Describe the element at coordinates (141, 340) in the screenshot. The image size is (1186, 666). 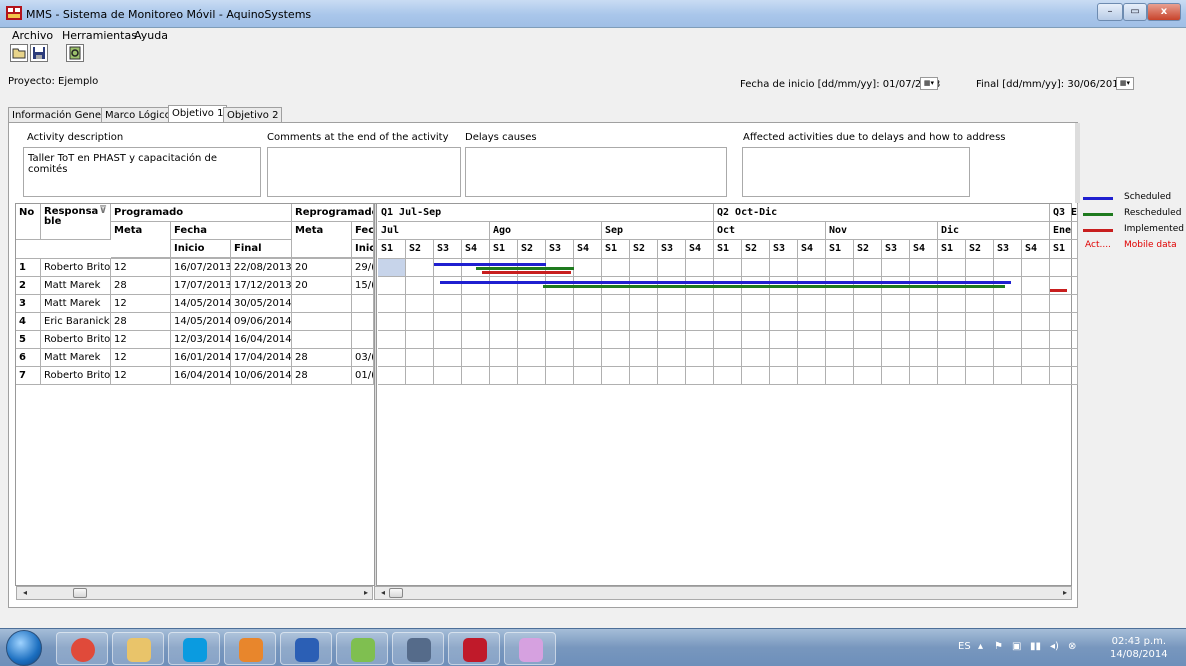
I see `cell-meta: 12` at that location.